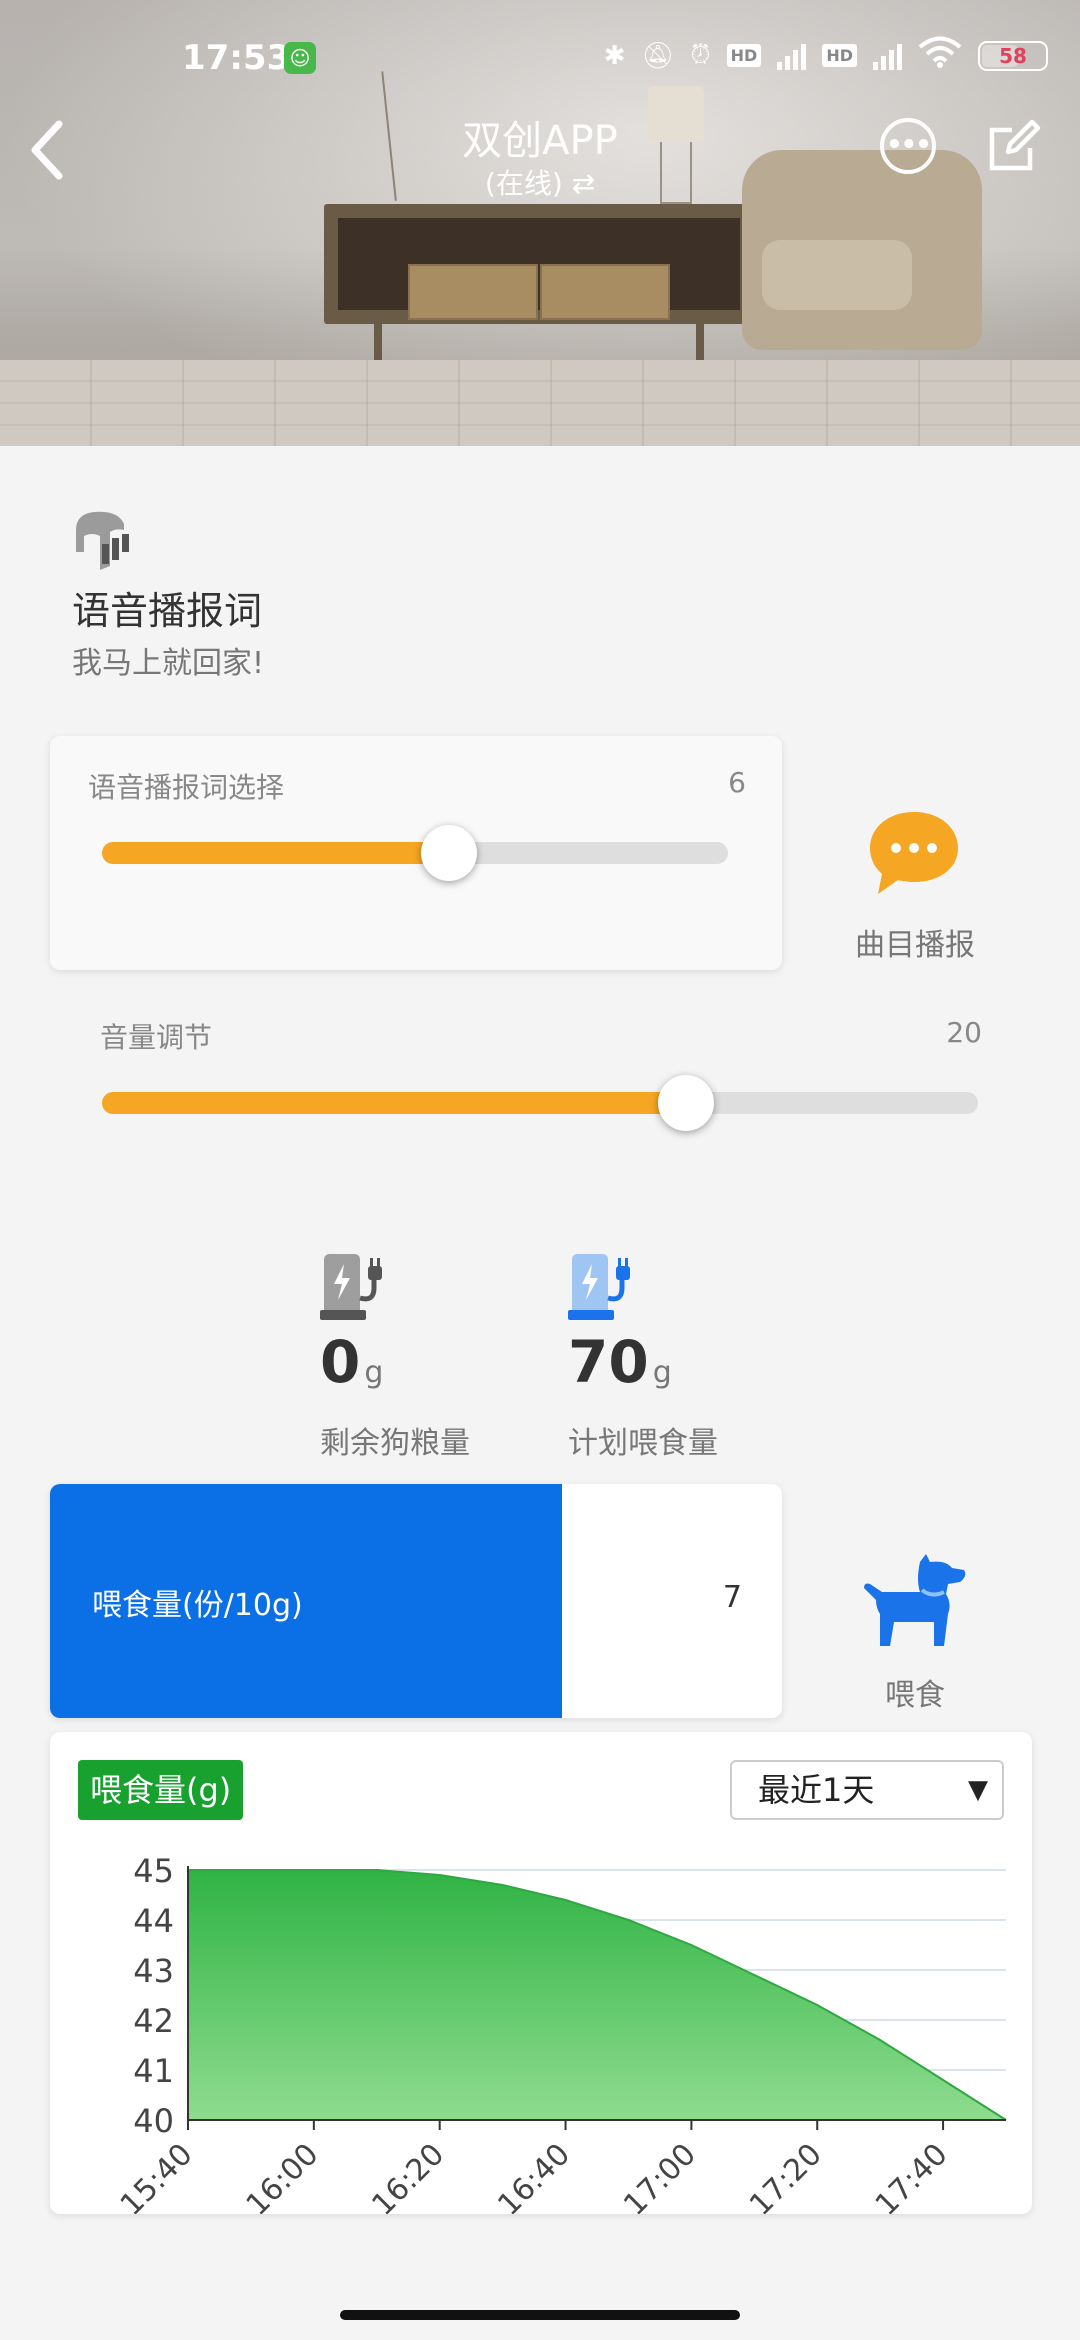 The width and height of the screenshot is (1080, 2340). I want to click on play-broadcast-label: 曲目播报, so click(915, 945).